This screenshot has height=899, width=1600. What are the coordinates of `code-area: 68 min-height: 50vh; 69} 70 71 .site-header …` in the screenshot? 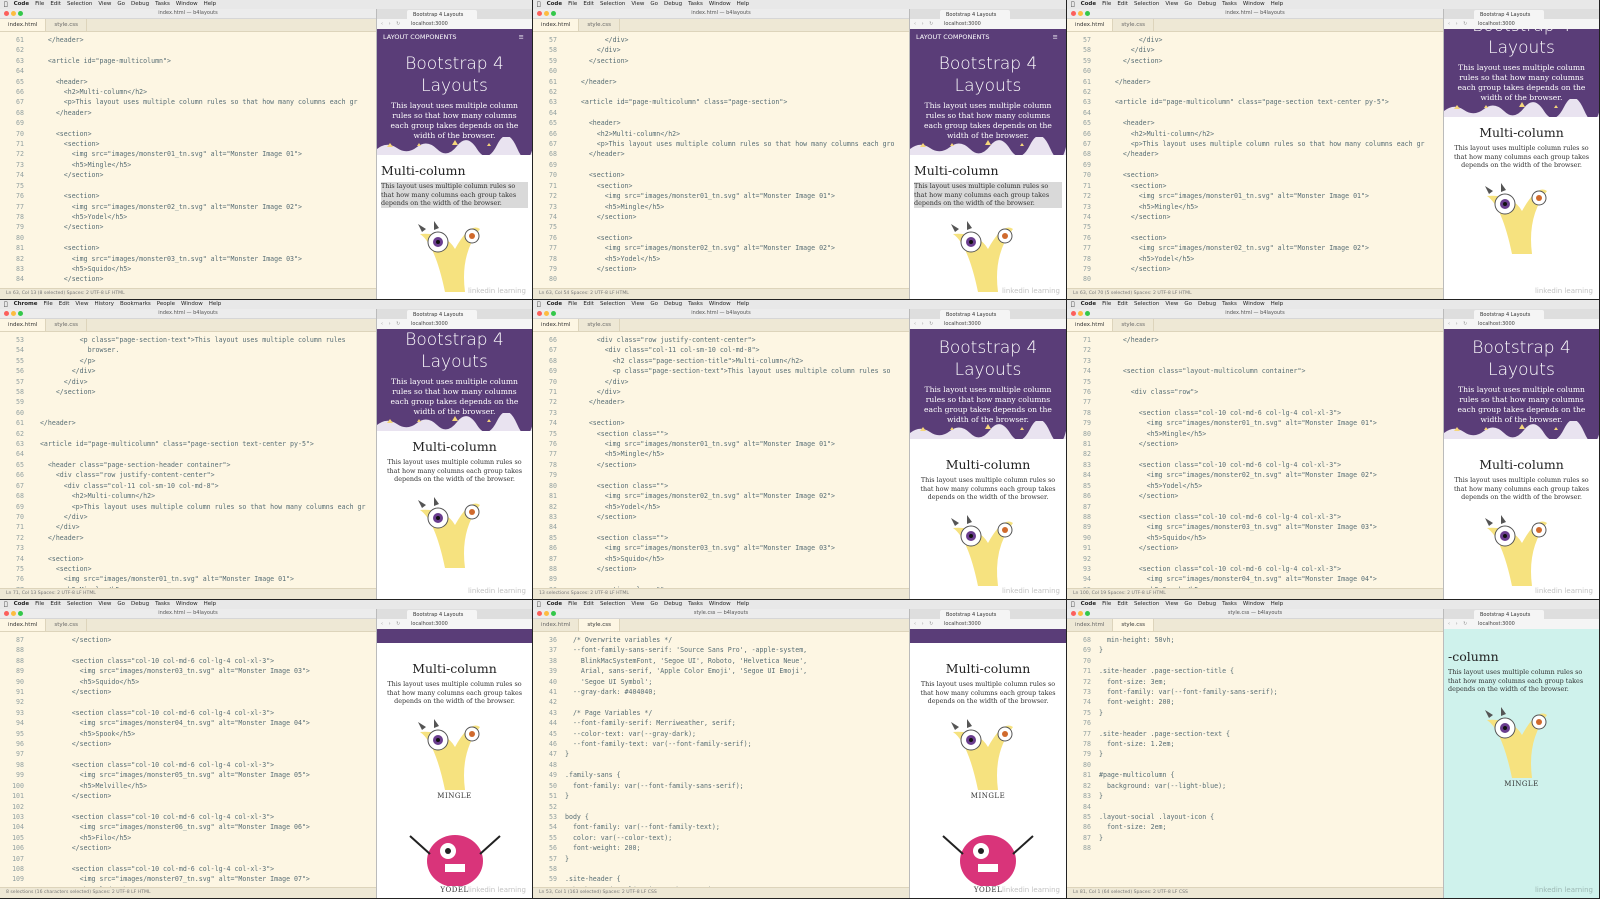 It's located at (1255, 759).